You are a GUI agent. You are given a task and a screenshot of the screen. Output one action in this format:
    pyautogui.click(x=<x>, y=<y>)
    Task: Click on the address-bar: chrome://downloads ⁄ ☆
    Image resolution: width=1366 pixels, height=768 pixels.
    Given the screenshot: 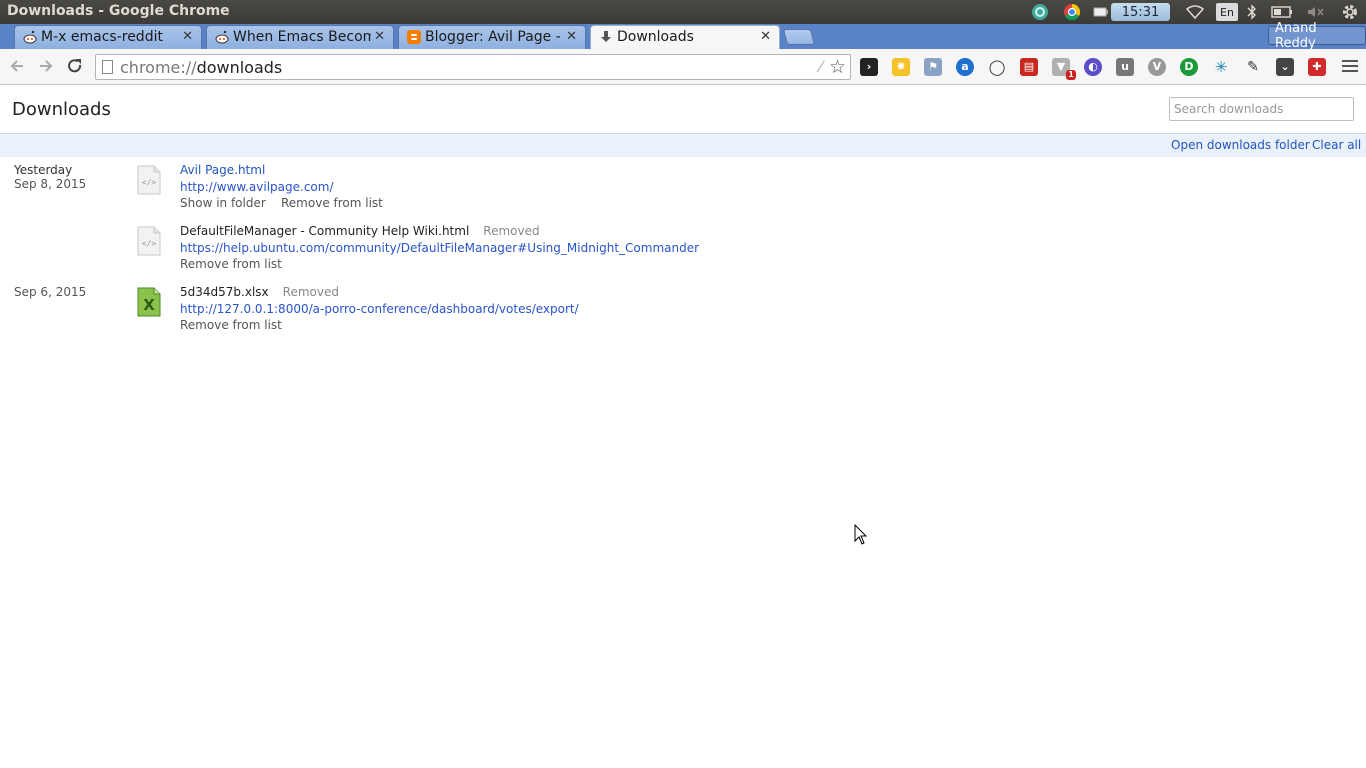 What is the action you would take?
    pyautogui.click(x=473, y=67)
    